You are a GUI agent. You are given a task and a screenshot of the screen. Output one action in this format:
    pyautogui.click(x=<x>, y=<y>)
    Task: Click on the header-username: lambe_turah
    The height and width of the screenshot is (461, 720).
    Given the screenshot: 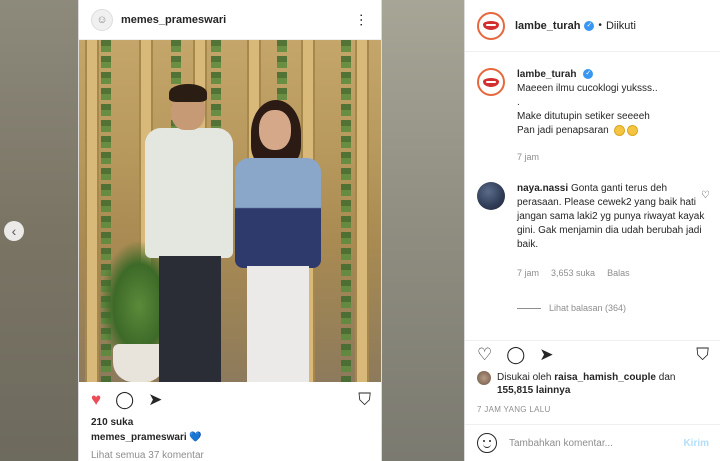 What is the action you would take?
    pyautogui.click(x=547, y=26)
    